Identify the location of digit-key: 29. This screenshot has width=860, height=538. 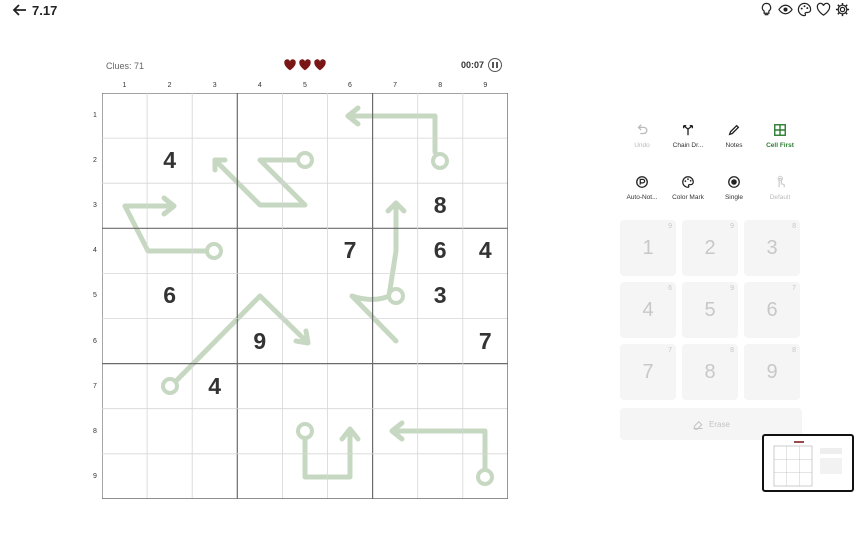
(710, 248).